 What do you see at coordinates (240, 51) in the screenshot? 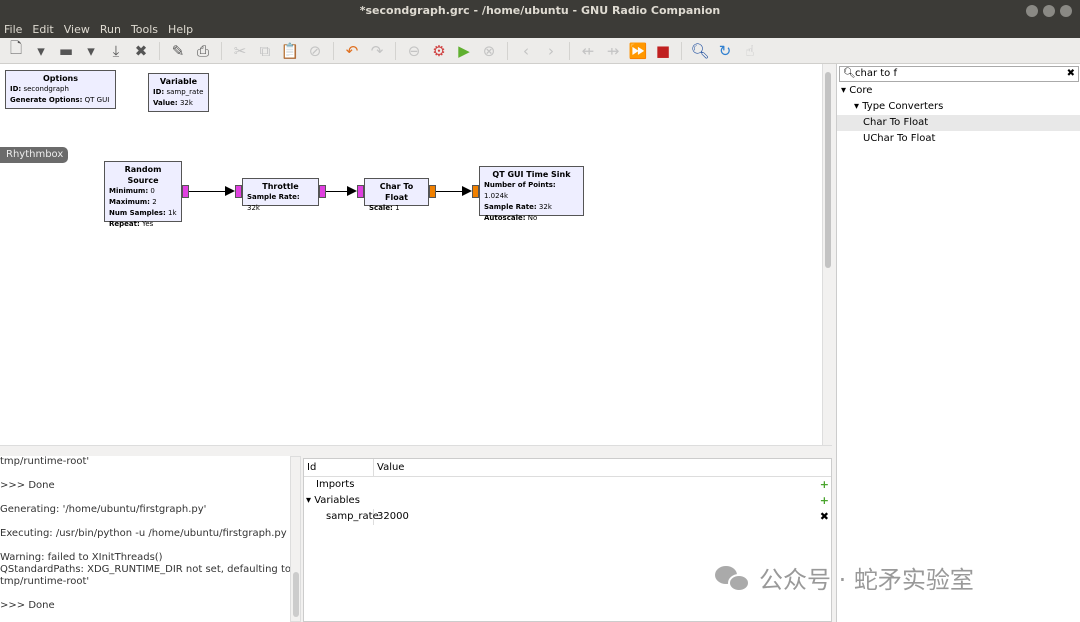
I see `cut-icon: ✂` at bounding box center [240, 51].